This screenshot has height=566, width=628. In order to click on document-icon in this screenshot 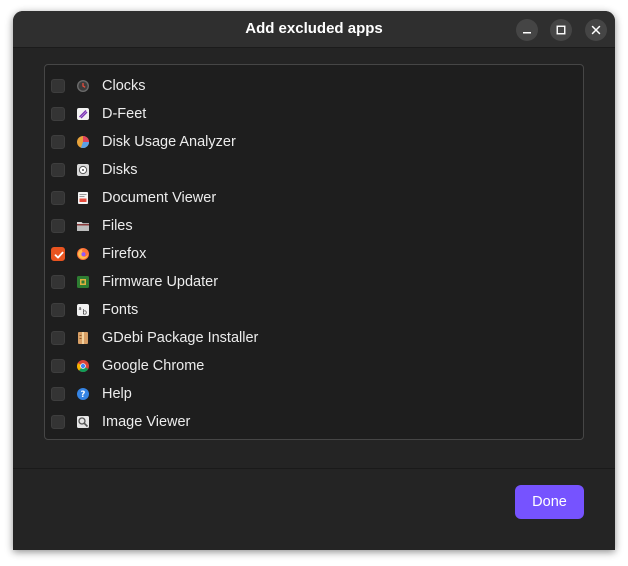, I will do `click(83, 198)`.